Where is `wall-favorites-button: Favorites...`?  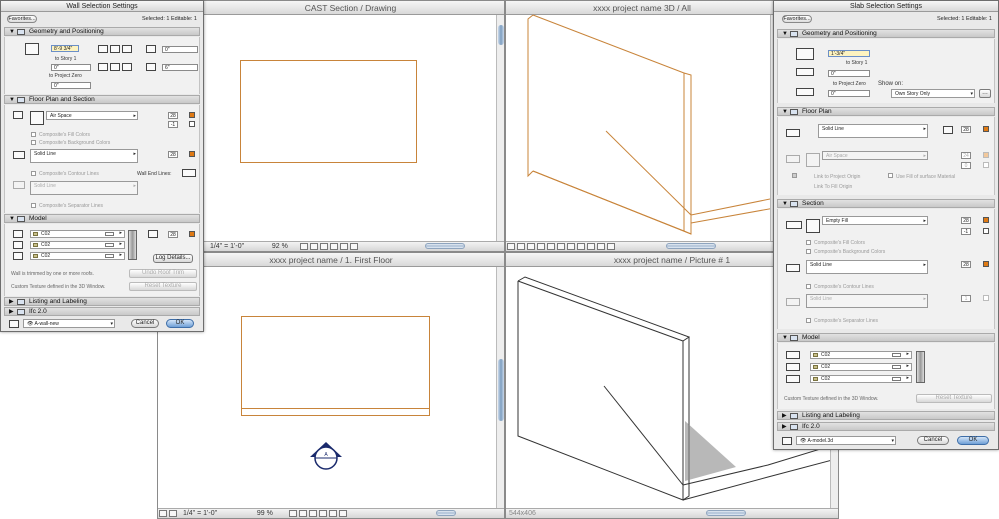 wall-favorites-button: Favorites... is located at coordinates (22, 19).